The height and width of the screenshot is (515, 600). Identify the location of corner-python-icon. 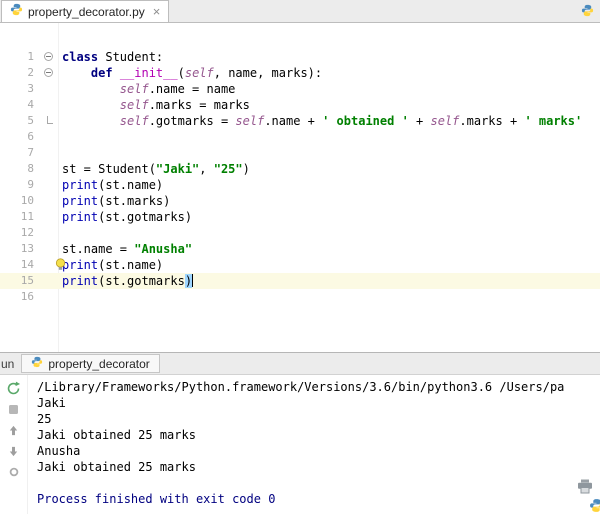
(594, 506).